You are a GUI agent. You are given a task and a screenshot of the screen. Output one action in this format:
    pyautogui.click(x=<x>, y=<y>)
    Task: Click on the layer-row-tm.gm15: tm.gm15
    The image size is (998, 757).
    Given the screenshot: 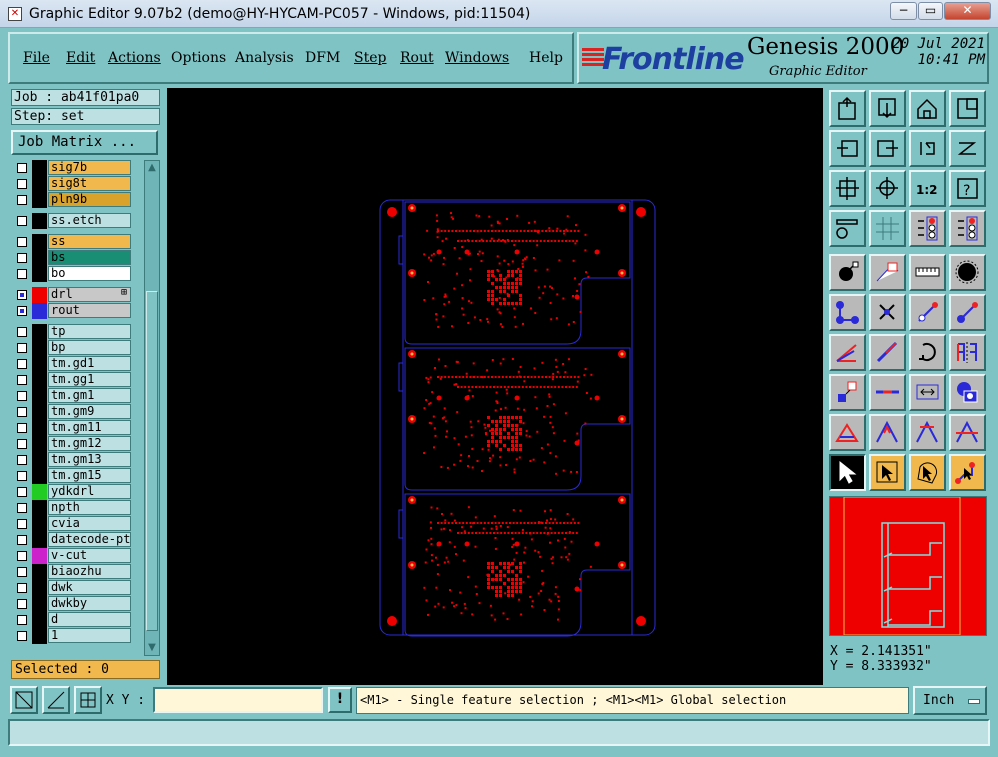 What is the action you would take?
    pyautogui.click(x=75, y=476)
    